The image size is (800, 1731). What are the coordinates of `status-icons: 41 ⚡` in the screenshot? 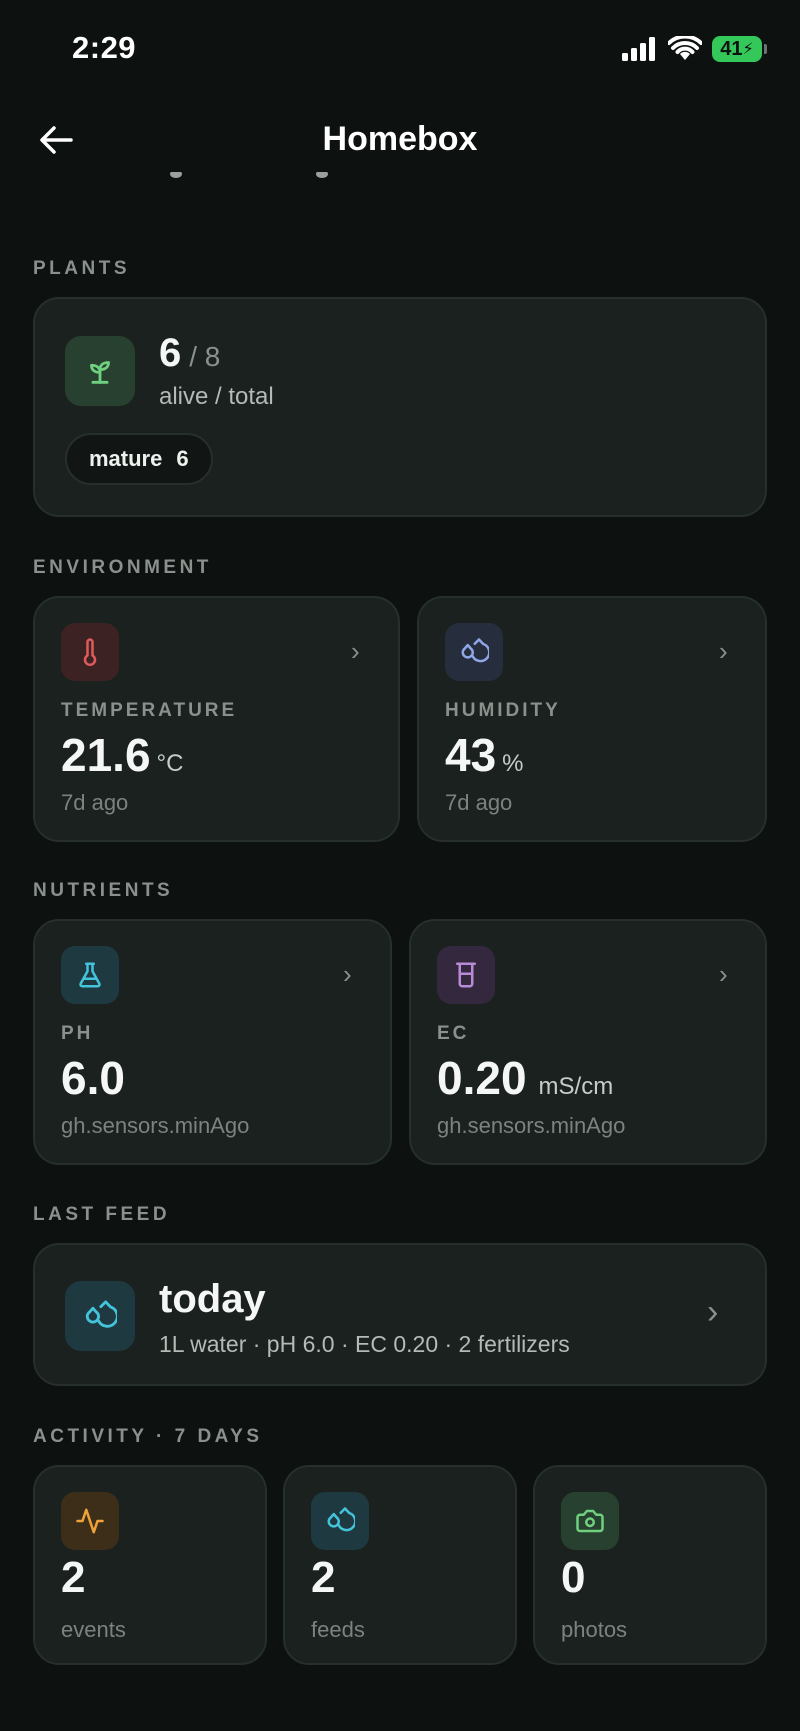 It's located at (694, 49).